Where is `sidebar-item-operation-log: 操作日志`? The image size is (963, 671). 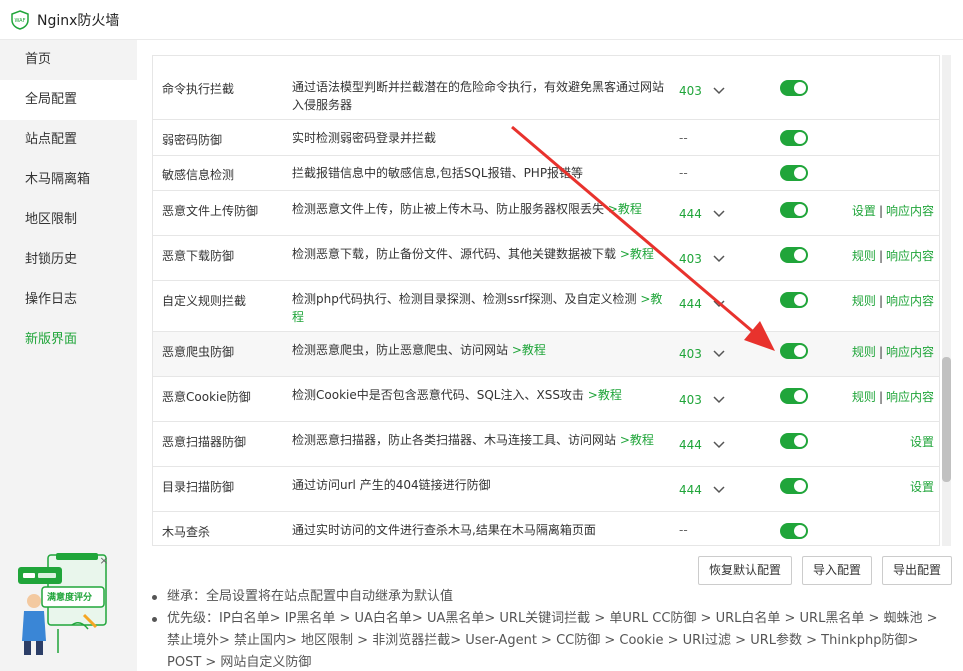
sidebar-item-operation-log: 操作日志 is located at coordinates (68, 300).